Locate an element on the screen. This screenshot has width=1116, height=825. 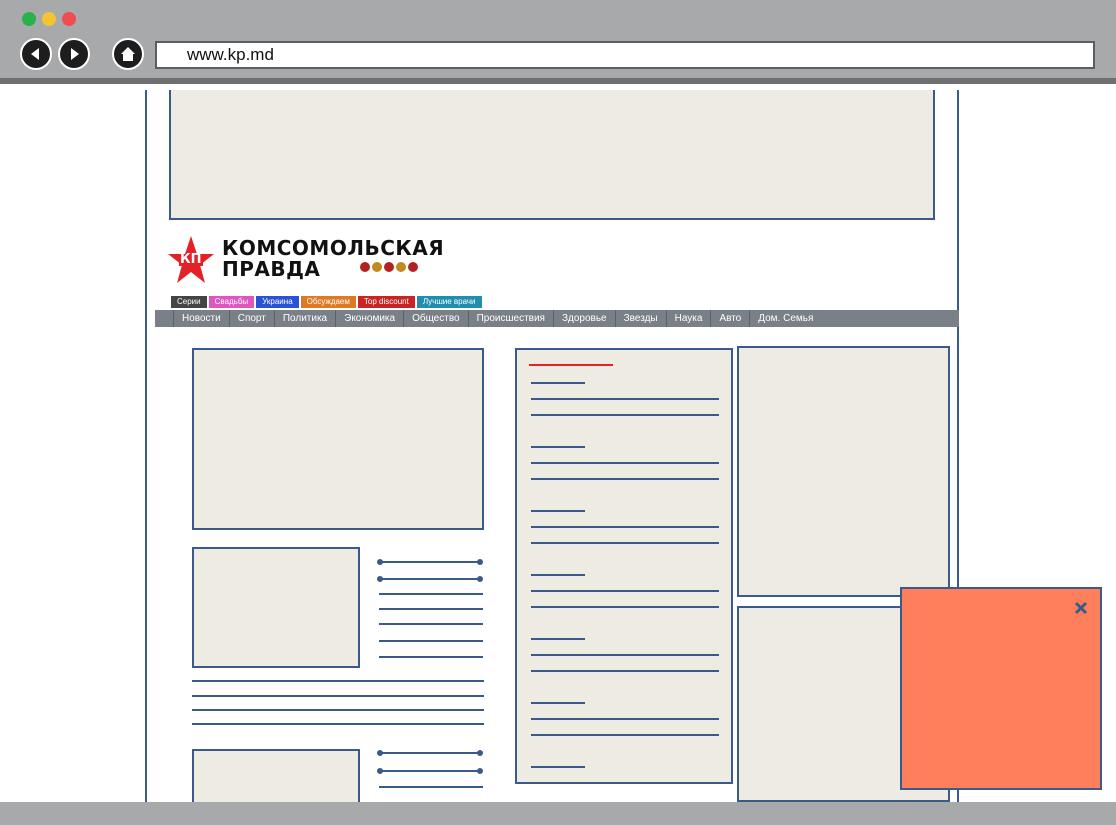
top-banner-ad is located at coordinates (552, 155).